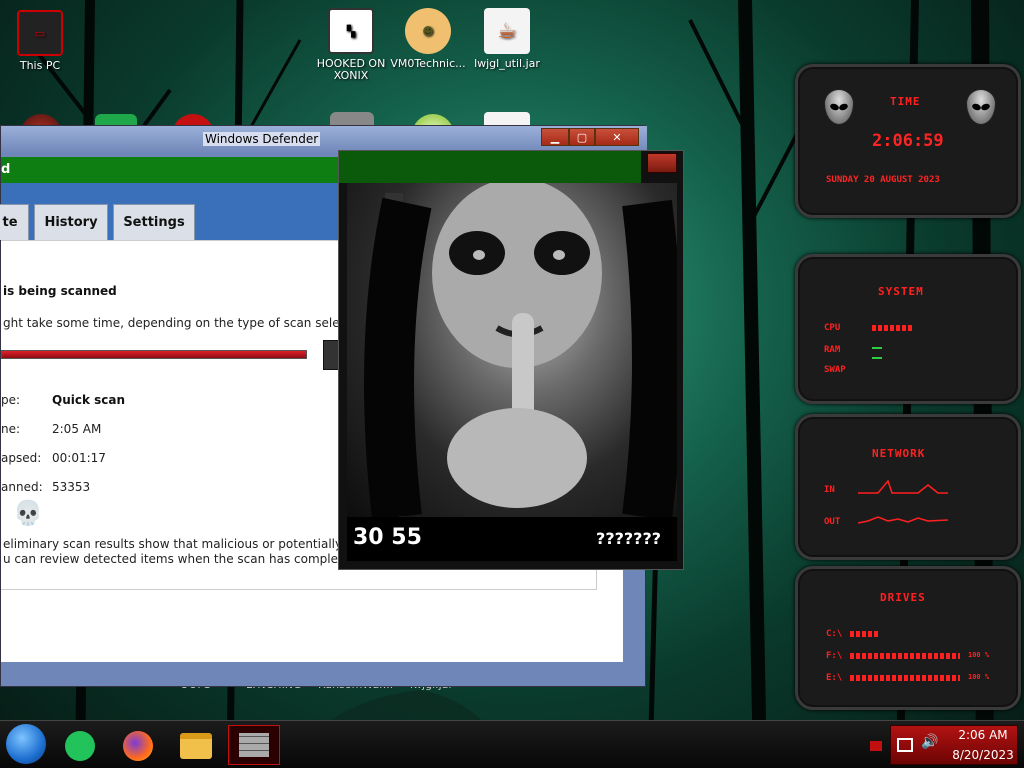  I want to click on time-gadget: TIME 2:06:59 SUNDAY 20 AUGUST 2023, so click(908, 141).